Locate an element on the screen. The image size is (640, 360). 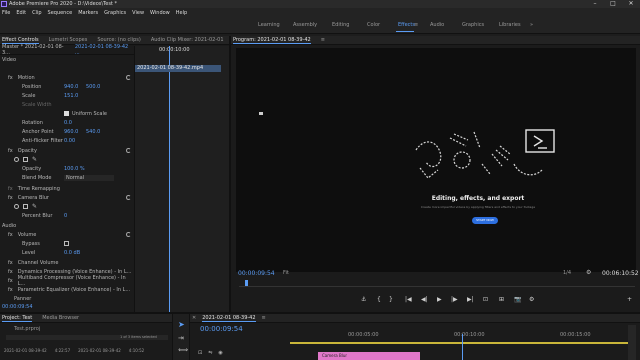
timeline-ruler: 00:00:05:00 00:00:10:00 00:00:15:00 is located at coordinates (463, 336).